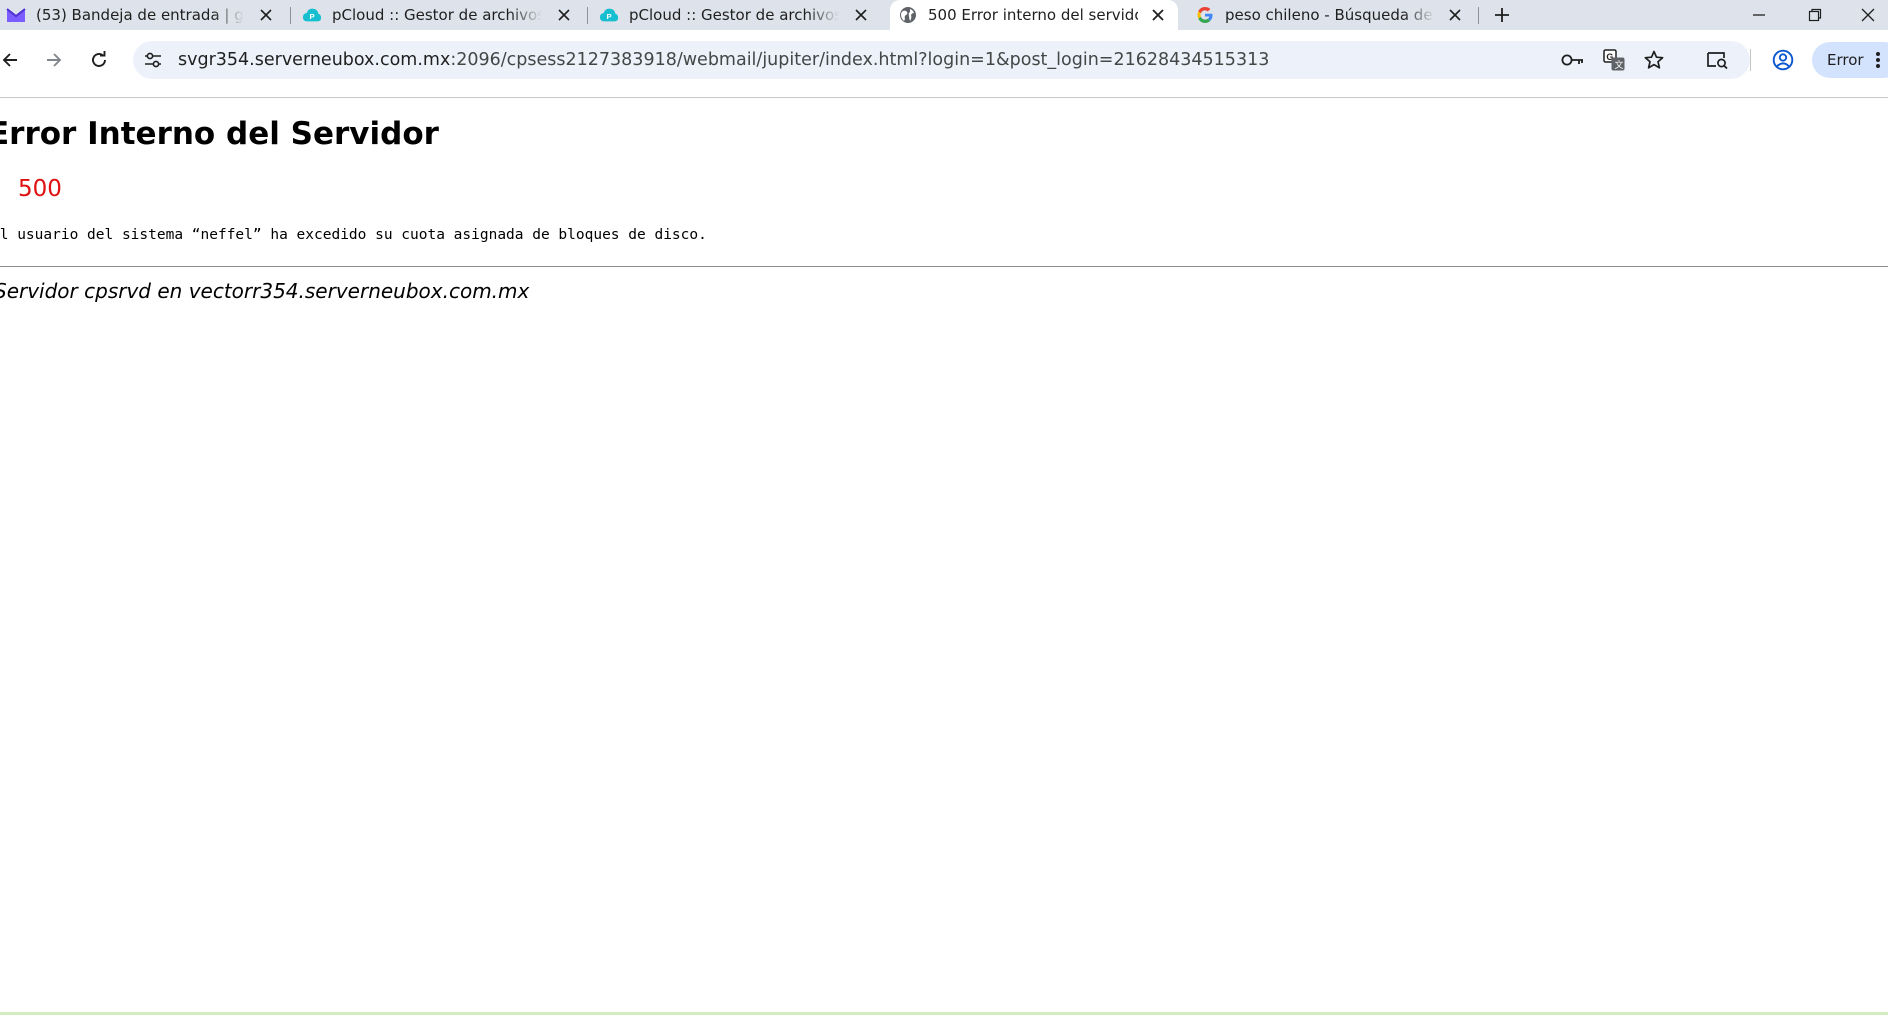 The image size is (1888, 1015). What do you see at coordinates (9, 60) in the screenshot?
I see `arrow-left-icon` at bounding box center [9, 60].